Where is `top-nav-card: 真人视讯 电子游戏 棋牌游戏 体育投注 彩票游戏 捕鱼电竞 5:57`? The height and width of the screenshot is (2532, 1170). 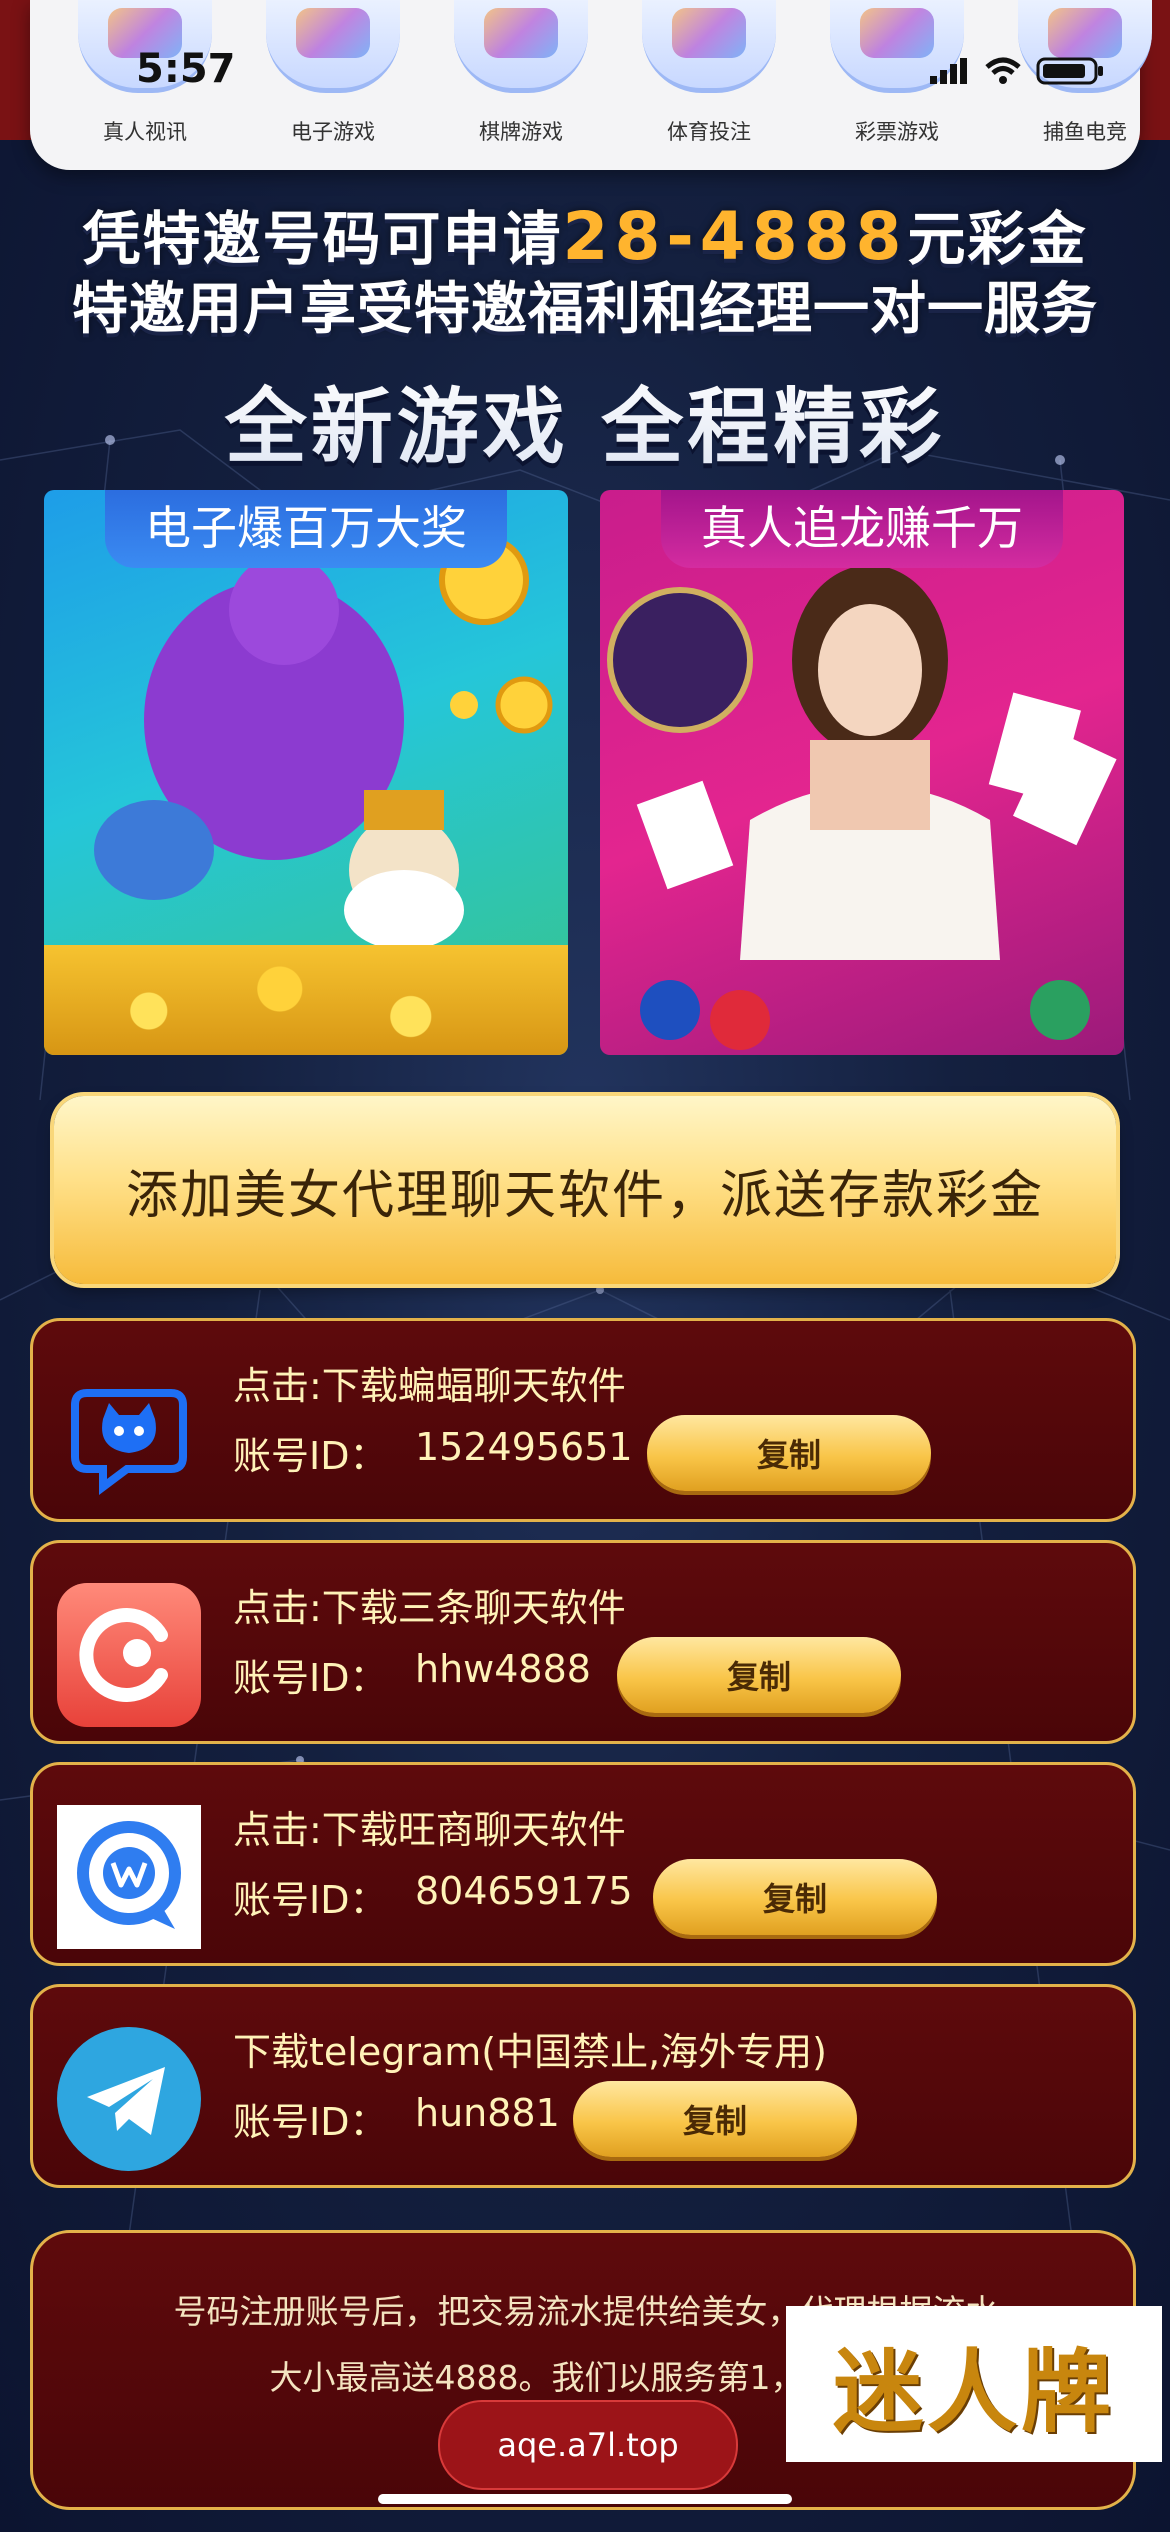 top-nav-card: 真人视讯 电子游戏 棋牌游戏 体育投注 彩票游戏 捕鱼电竞 5:57 is located at coordinates (591, 85).